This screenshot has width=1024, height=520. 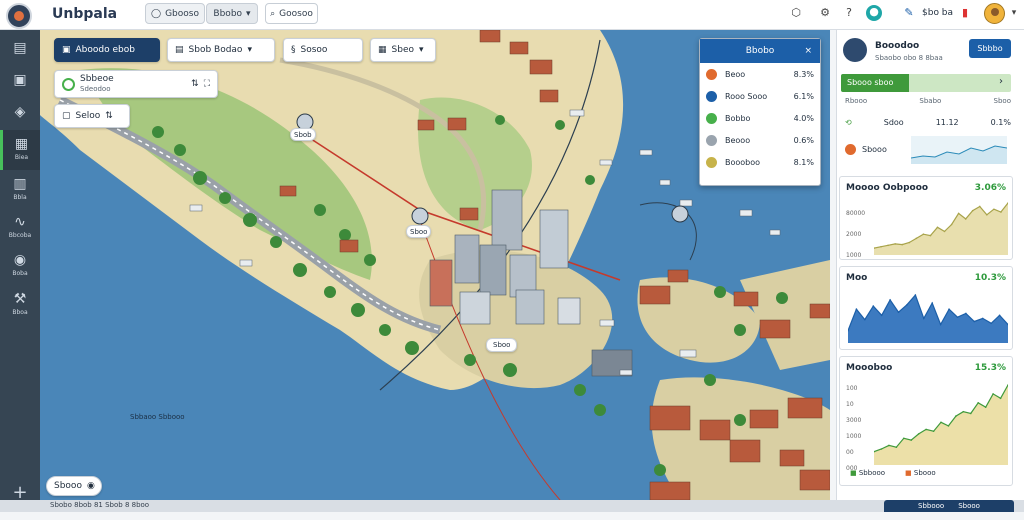 I want to click on chart-value: 3.06%, so click(x=990, y=188).